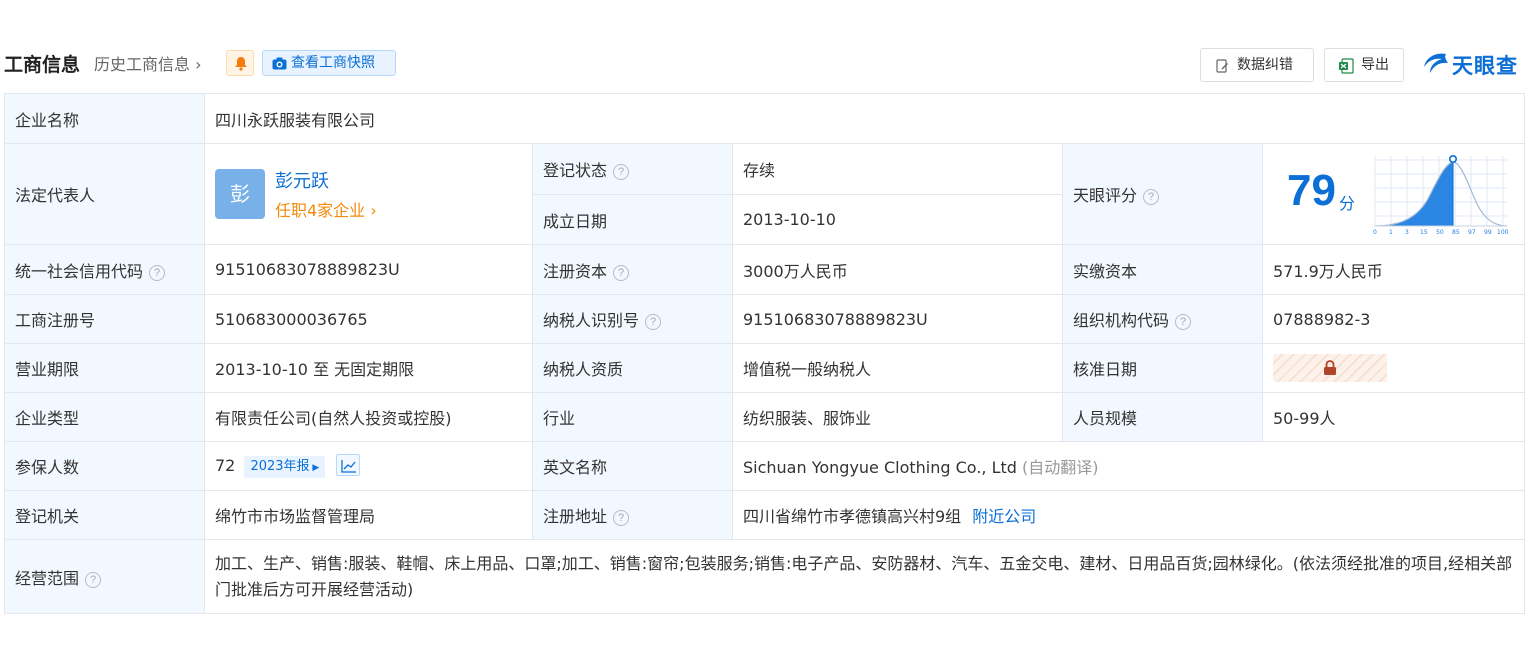 This screenshot has height=670, width=1539. Describe the element at coordinates (1393, 194) in the screenshot. I see `score-cell: 79 分 0 1 3 15 50 85 97 99 100` at that location.